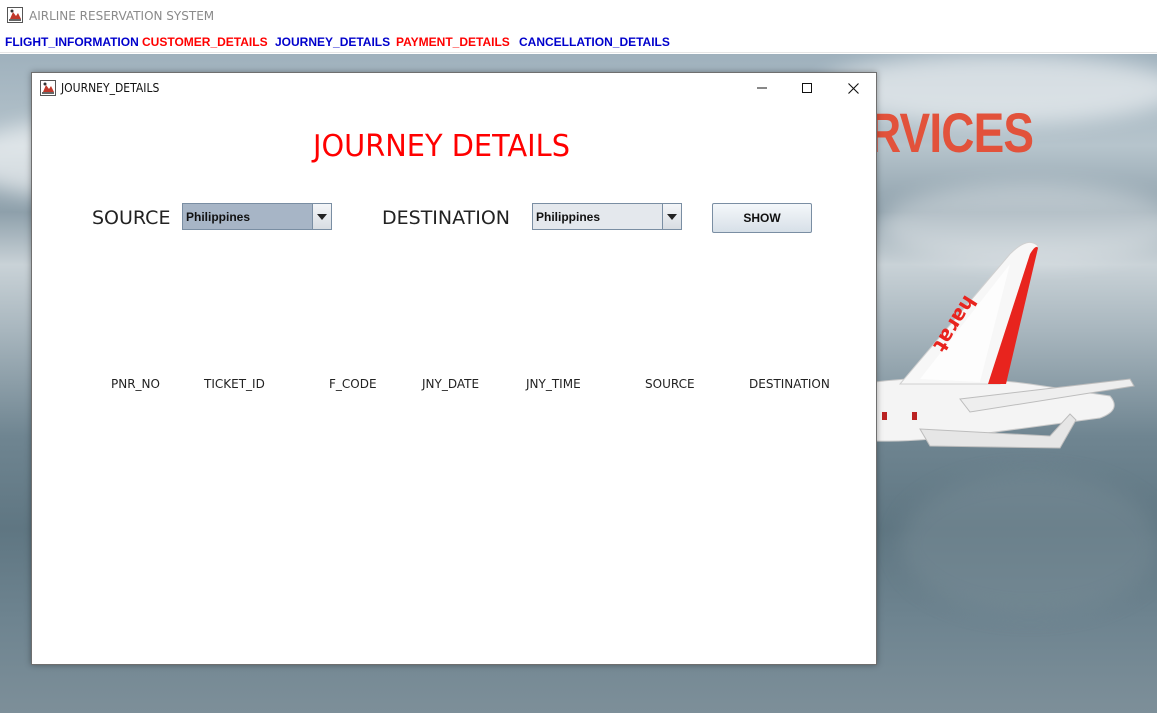  I want to click on page-title: JOURNEY DETAILS, so click(442, 146).